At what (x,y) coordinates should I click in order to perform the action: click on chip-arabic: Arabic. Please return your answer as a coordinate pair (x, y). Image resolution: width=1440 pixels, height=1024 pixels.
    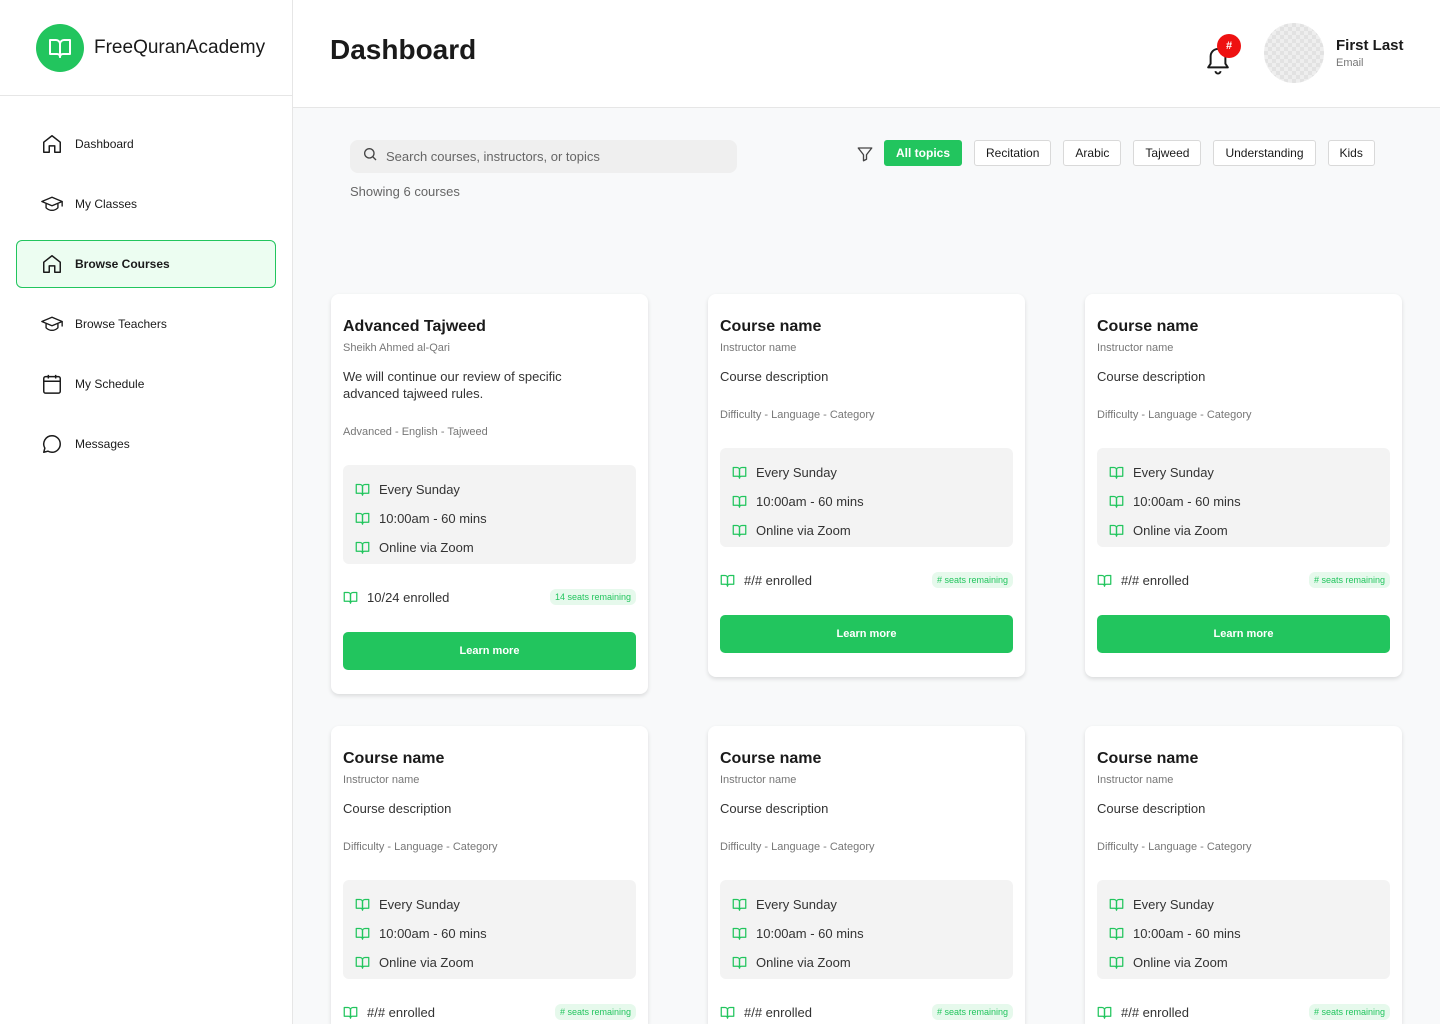
    Looking at the image, I should click on (1092, 153).